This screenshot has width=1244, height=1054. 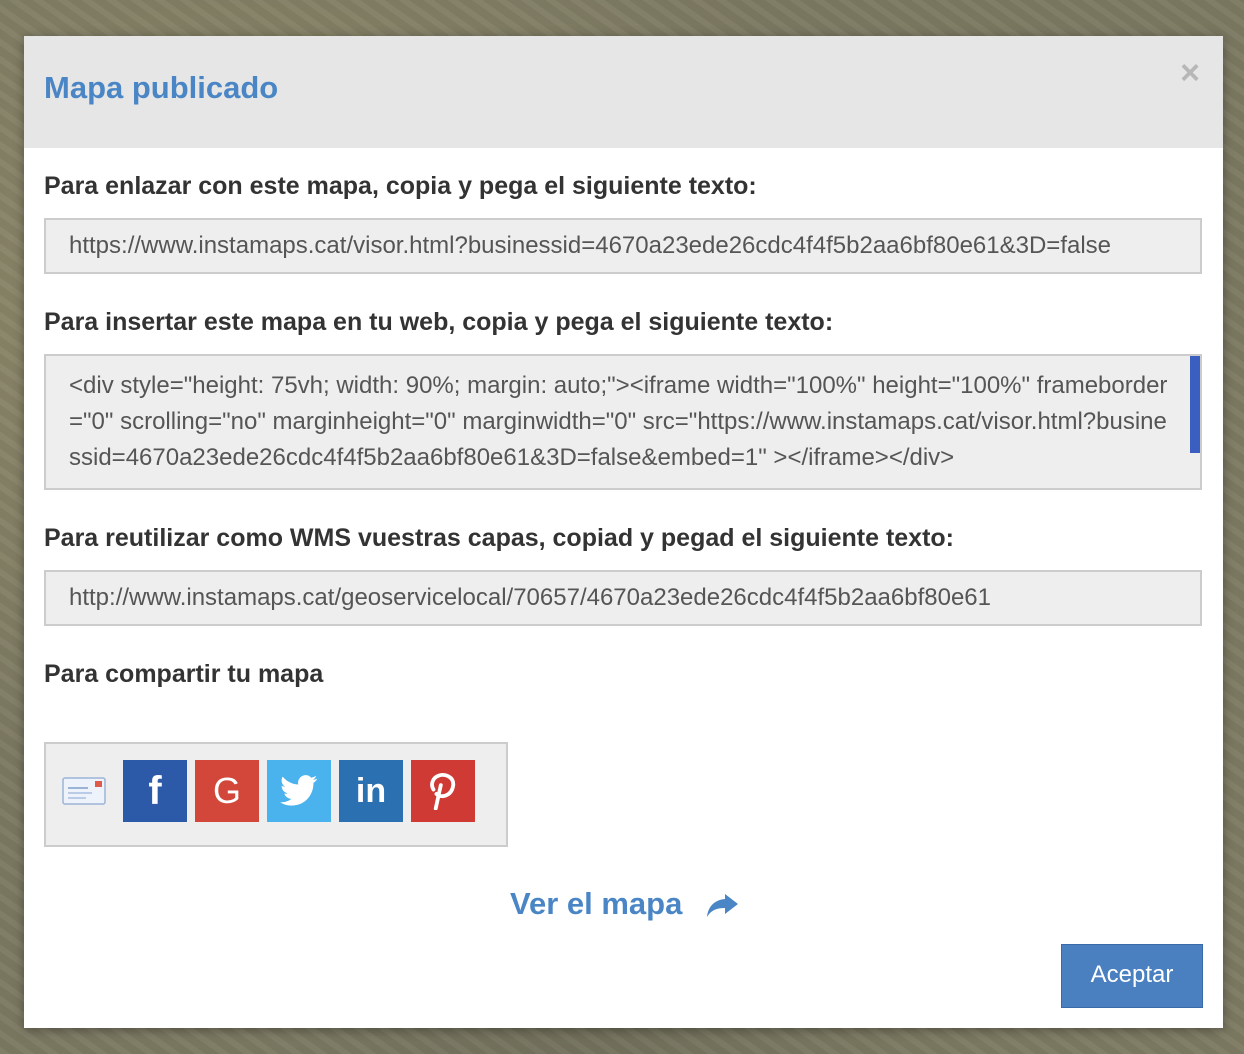 I want to click on linkedin-icon: in, so click(x=371, y=791).